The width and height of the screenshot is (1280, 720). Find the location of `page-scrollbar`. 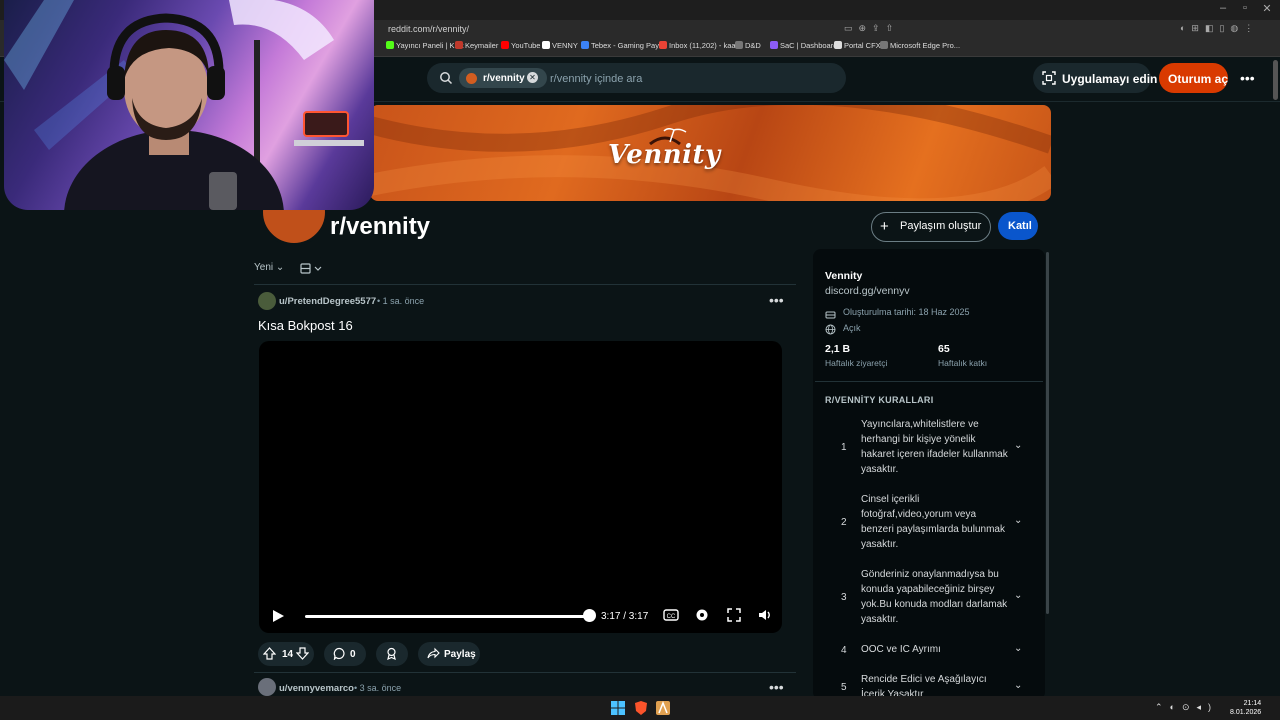

page-scrollbar is located at coordinates (1275, 80).